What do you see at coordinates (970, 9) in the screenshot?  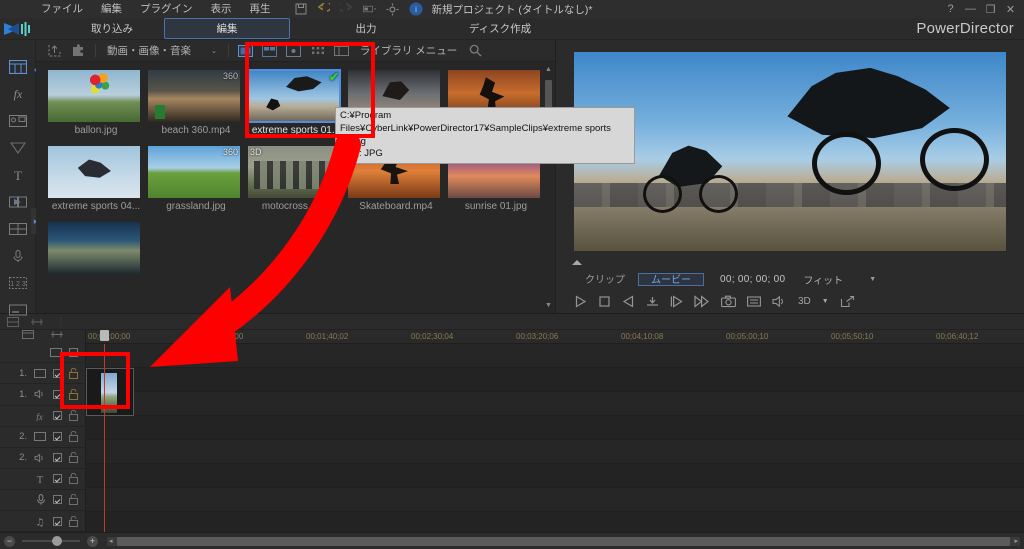 I see `minimize-button: —` at bounding box center [970, 9].